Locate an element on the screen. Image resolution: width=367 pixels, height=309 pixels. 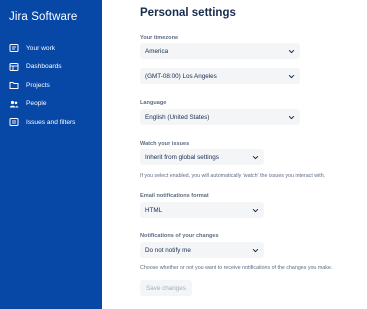
sidebar-item-people: People is located at coordinates (51, 104).